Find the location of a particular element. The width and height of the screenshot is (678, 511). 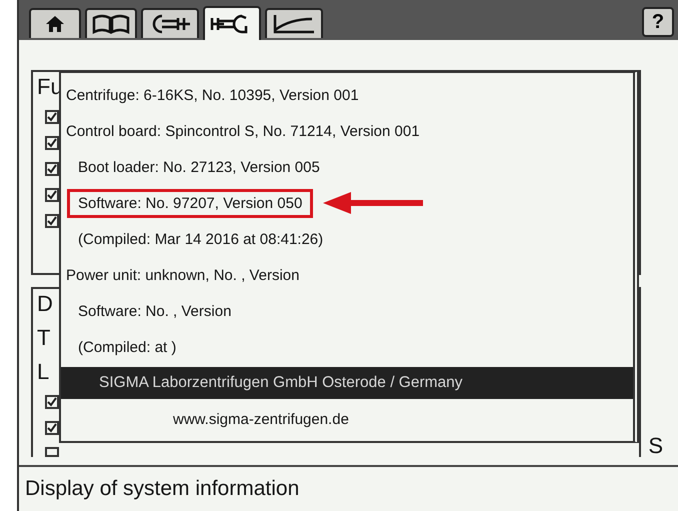

info-line: Control board: Spincontrol S, No. 71214, Version 001 is located at coordinates (243, 131).